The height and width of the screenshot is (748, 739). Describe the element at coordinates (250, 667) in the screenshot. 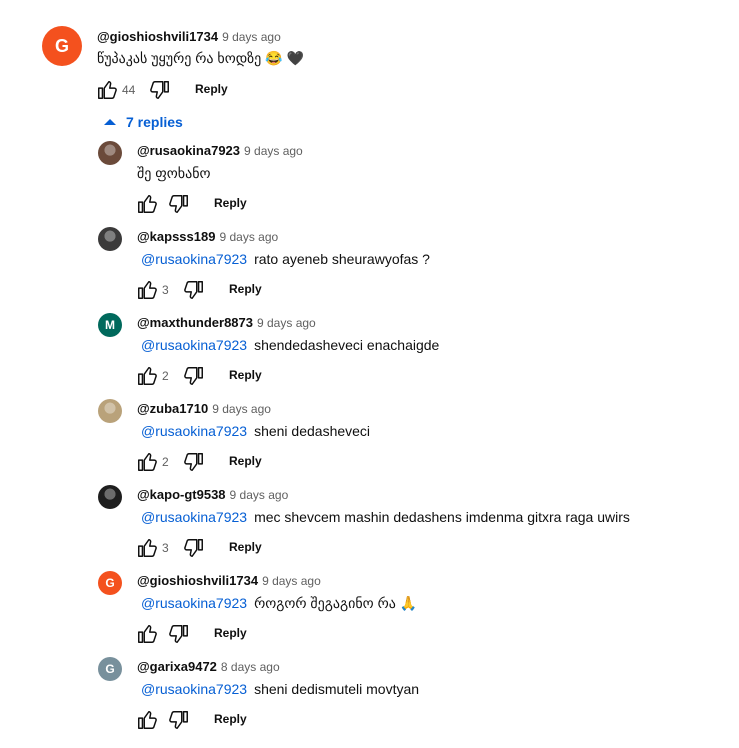

I see `comment-time: 8 days ago` at that location.